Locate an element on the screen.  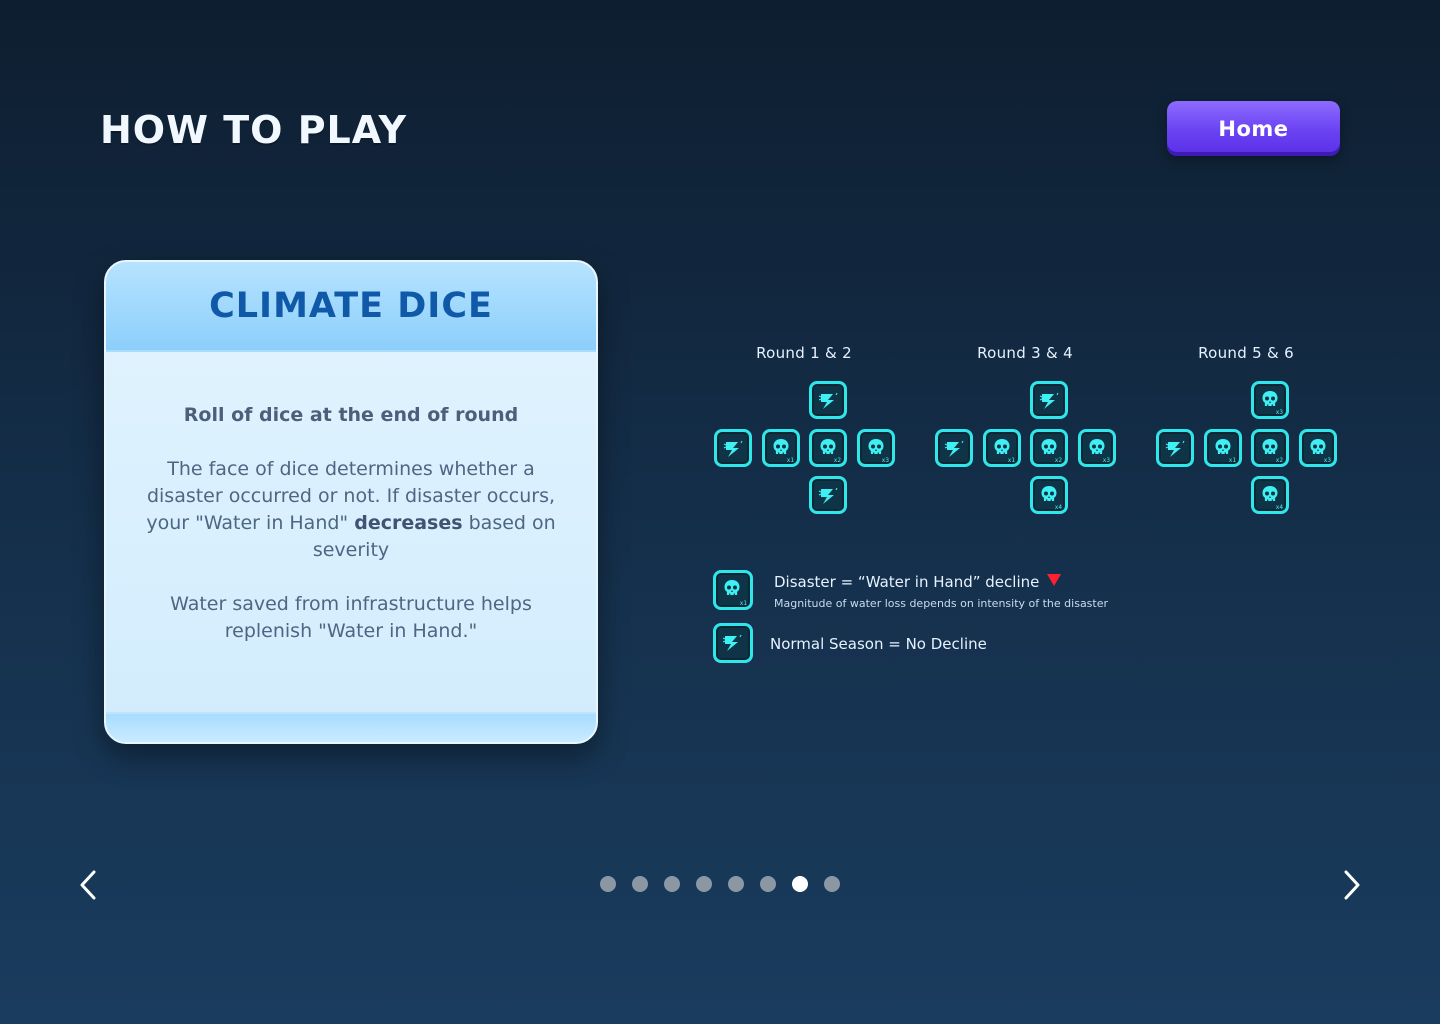
die-face-round2-bottom: x4 is located at coordinates (1049, 495).